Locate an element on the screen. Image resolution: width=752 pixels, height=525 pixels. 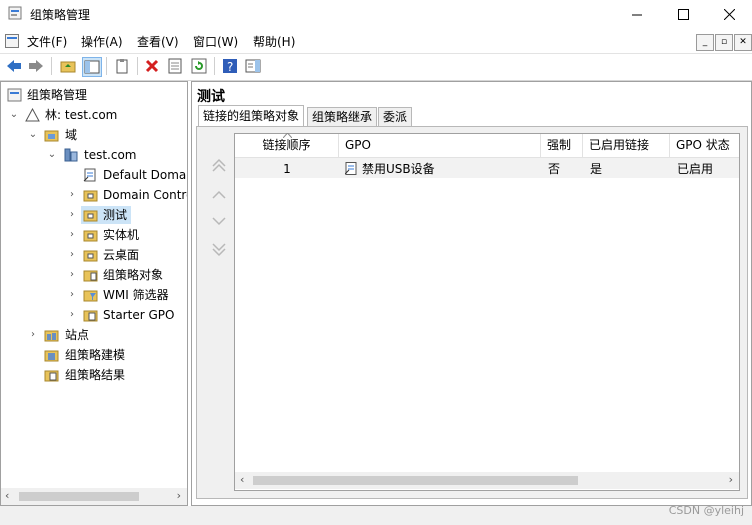
tree-label: Default Domai is located at coordinates (145, 175).